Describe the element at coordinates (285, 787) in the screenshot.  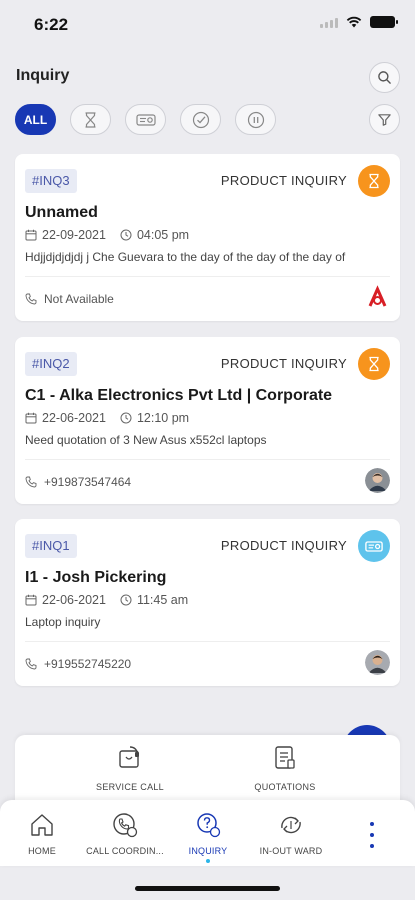
I see `quick-action-label: QUOTATIONS` at that location.